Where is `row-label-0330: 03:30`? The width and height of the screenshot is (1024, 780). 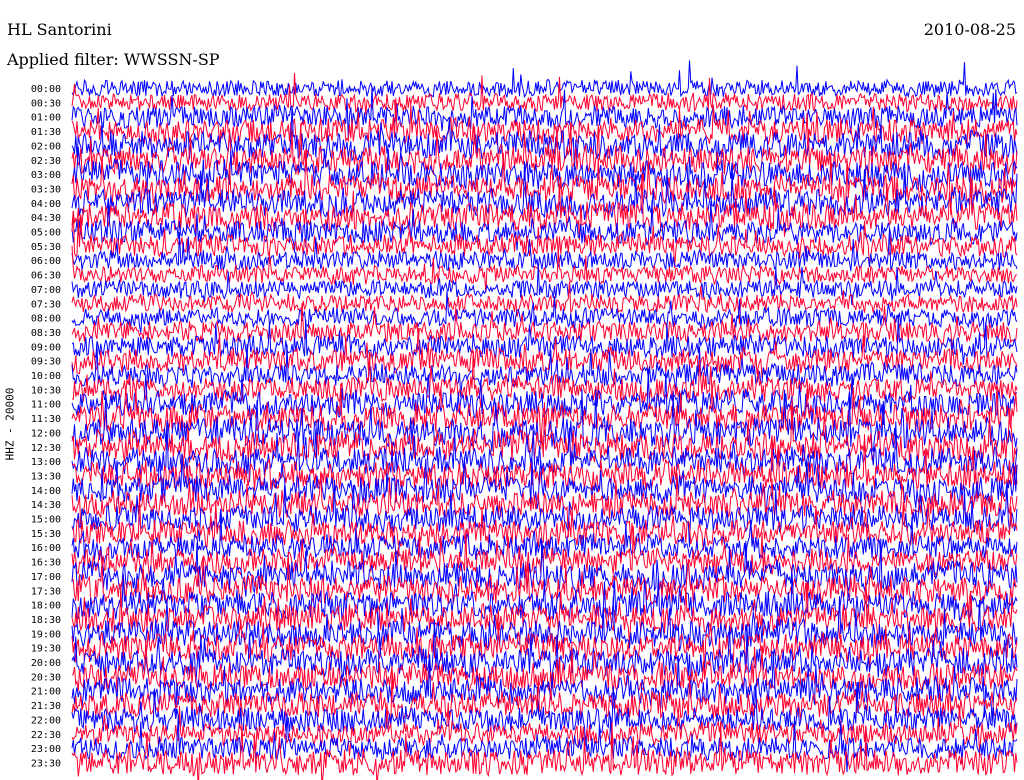 row-label-0330: 03:30 is located at coordinates (46, 189).